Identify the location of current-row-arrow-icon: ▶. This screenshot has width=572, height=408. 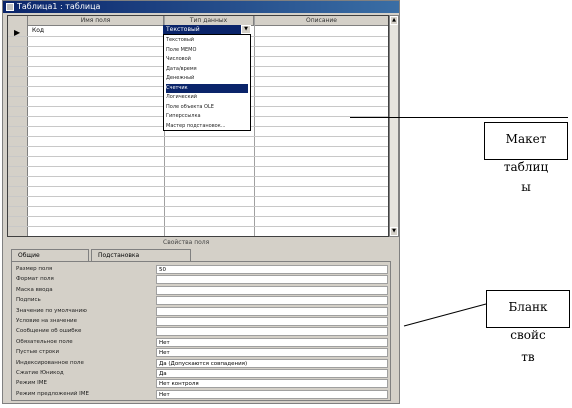
(17, 32).